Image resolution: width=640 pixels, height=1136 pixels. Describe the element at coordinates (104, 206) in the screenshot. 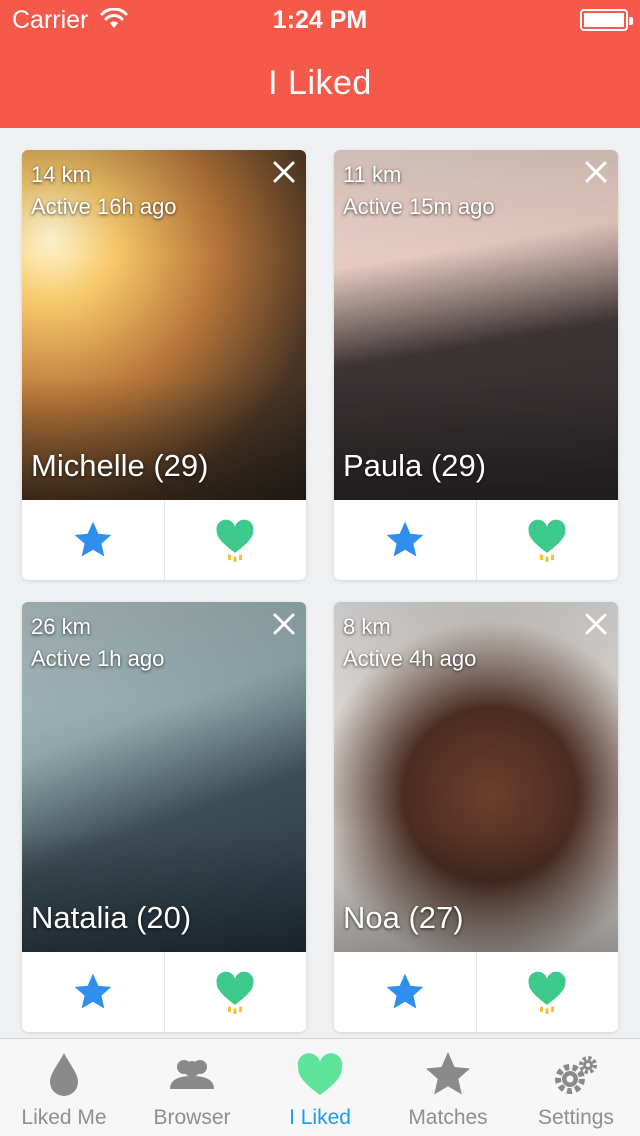

I see `last-active-label: Active 16h ago` at that location.